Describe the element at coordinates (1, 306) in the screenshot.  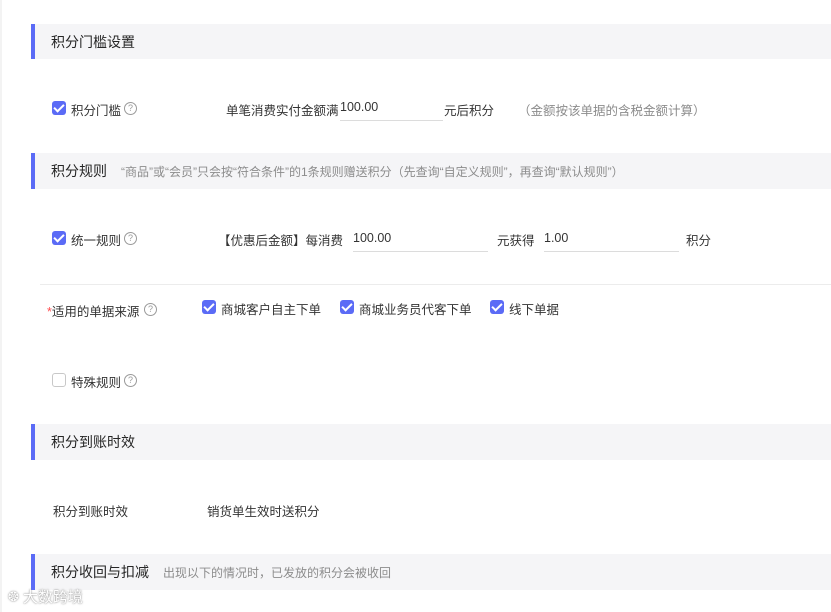
I see `page-left-edge` at that location.